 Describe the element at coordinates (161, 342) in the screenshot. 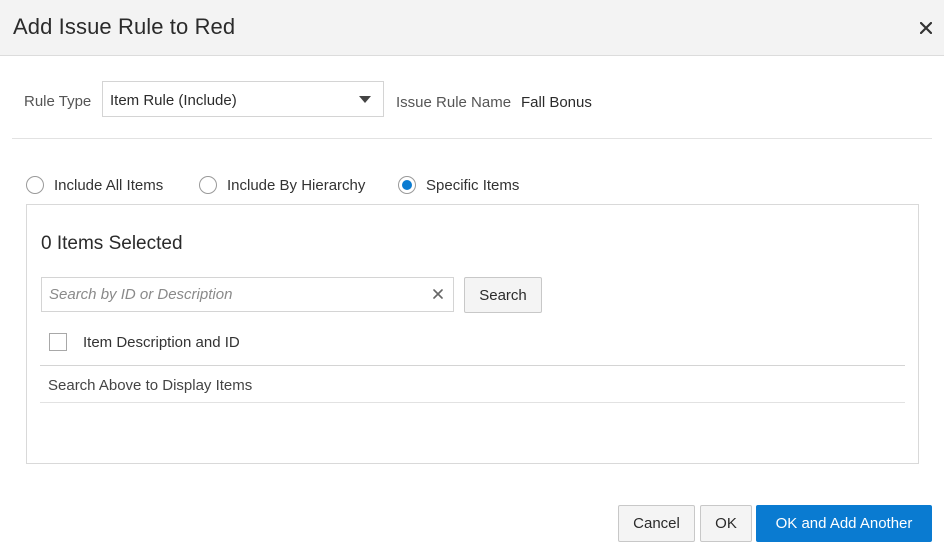

I see `column-header-item-description: Item Description and ID` at that location.